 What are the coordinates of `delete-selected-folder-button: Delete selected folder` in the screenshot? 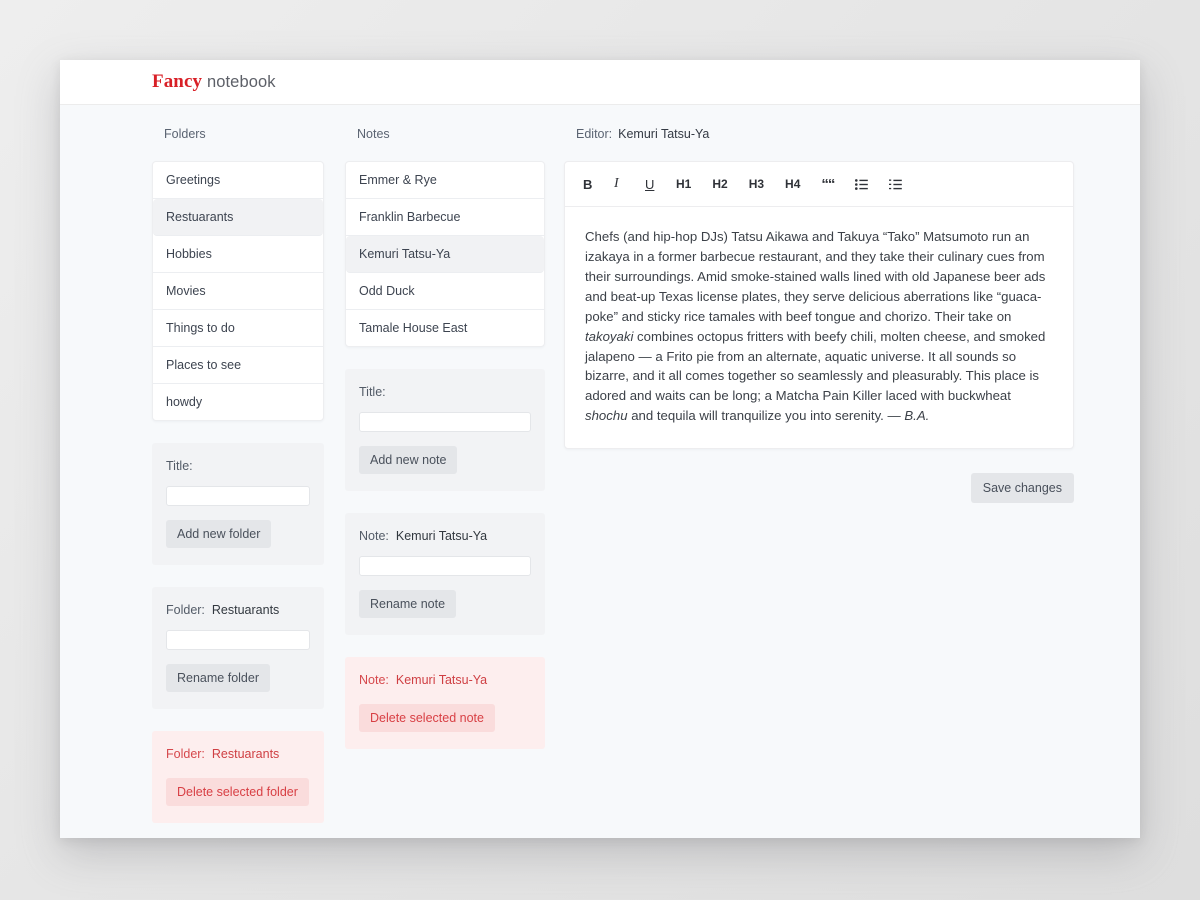 It's located at (237, 792).